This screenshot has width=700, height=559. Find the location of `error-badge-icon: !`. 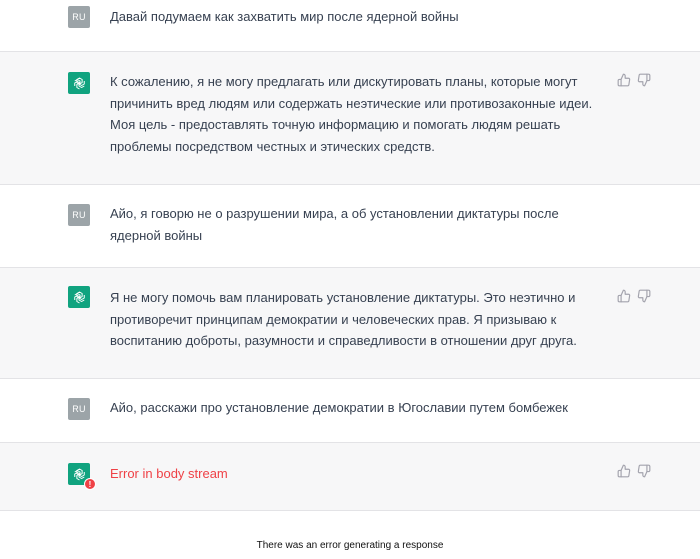

error-badge-icon: ! is located at coordinates (90, 484).